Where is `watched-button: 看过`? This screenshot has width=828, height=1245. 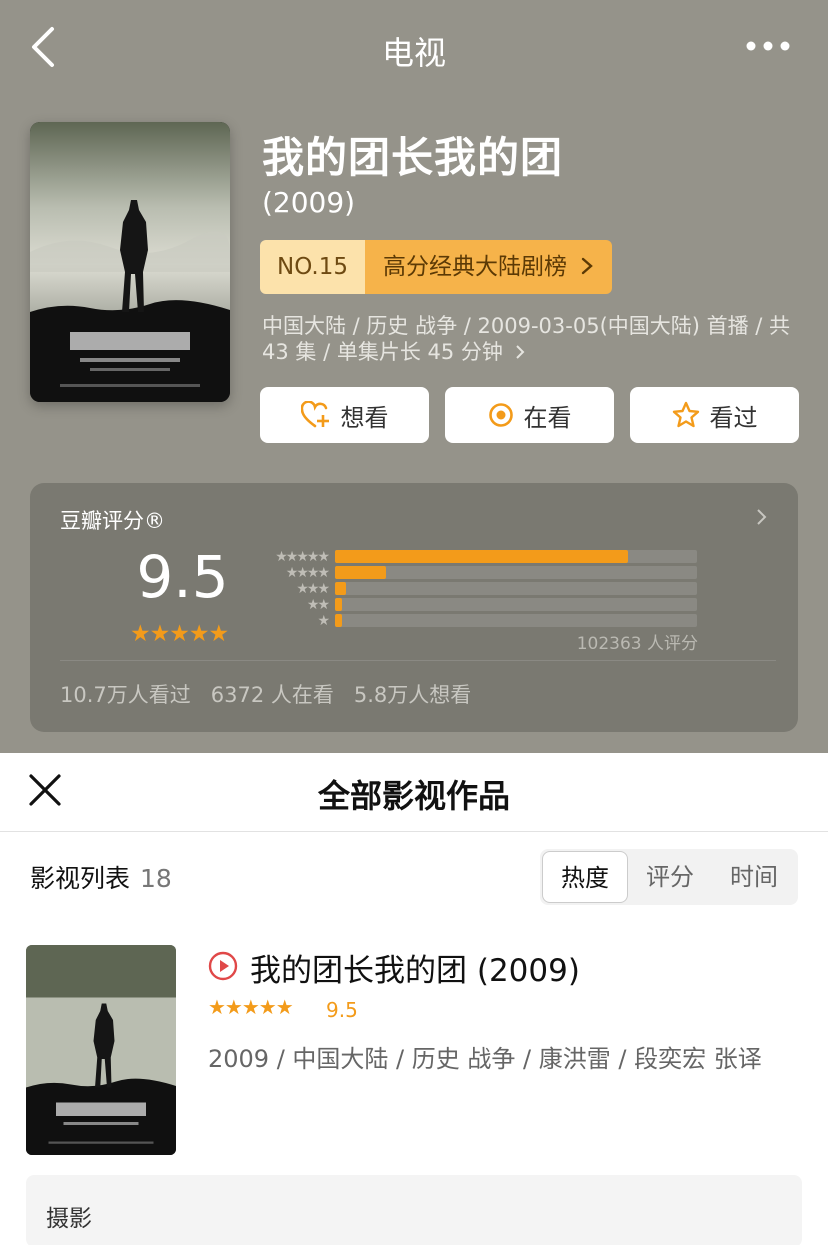
watched-button: 看过 is located at coordinates (714, 415).